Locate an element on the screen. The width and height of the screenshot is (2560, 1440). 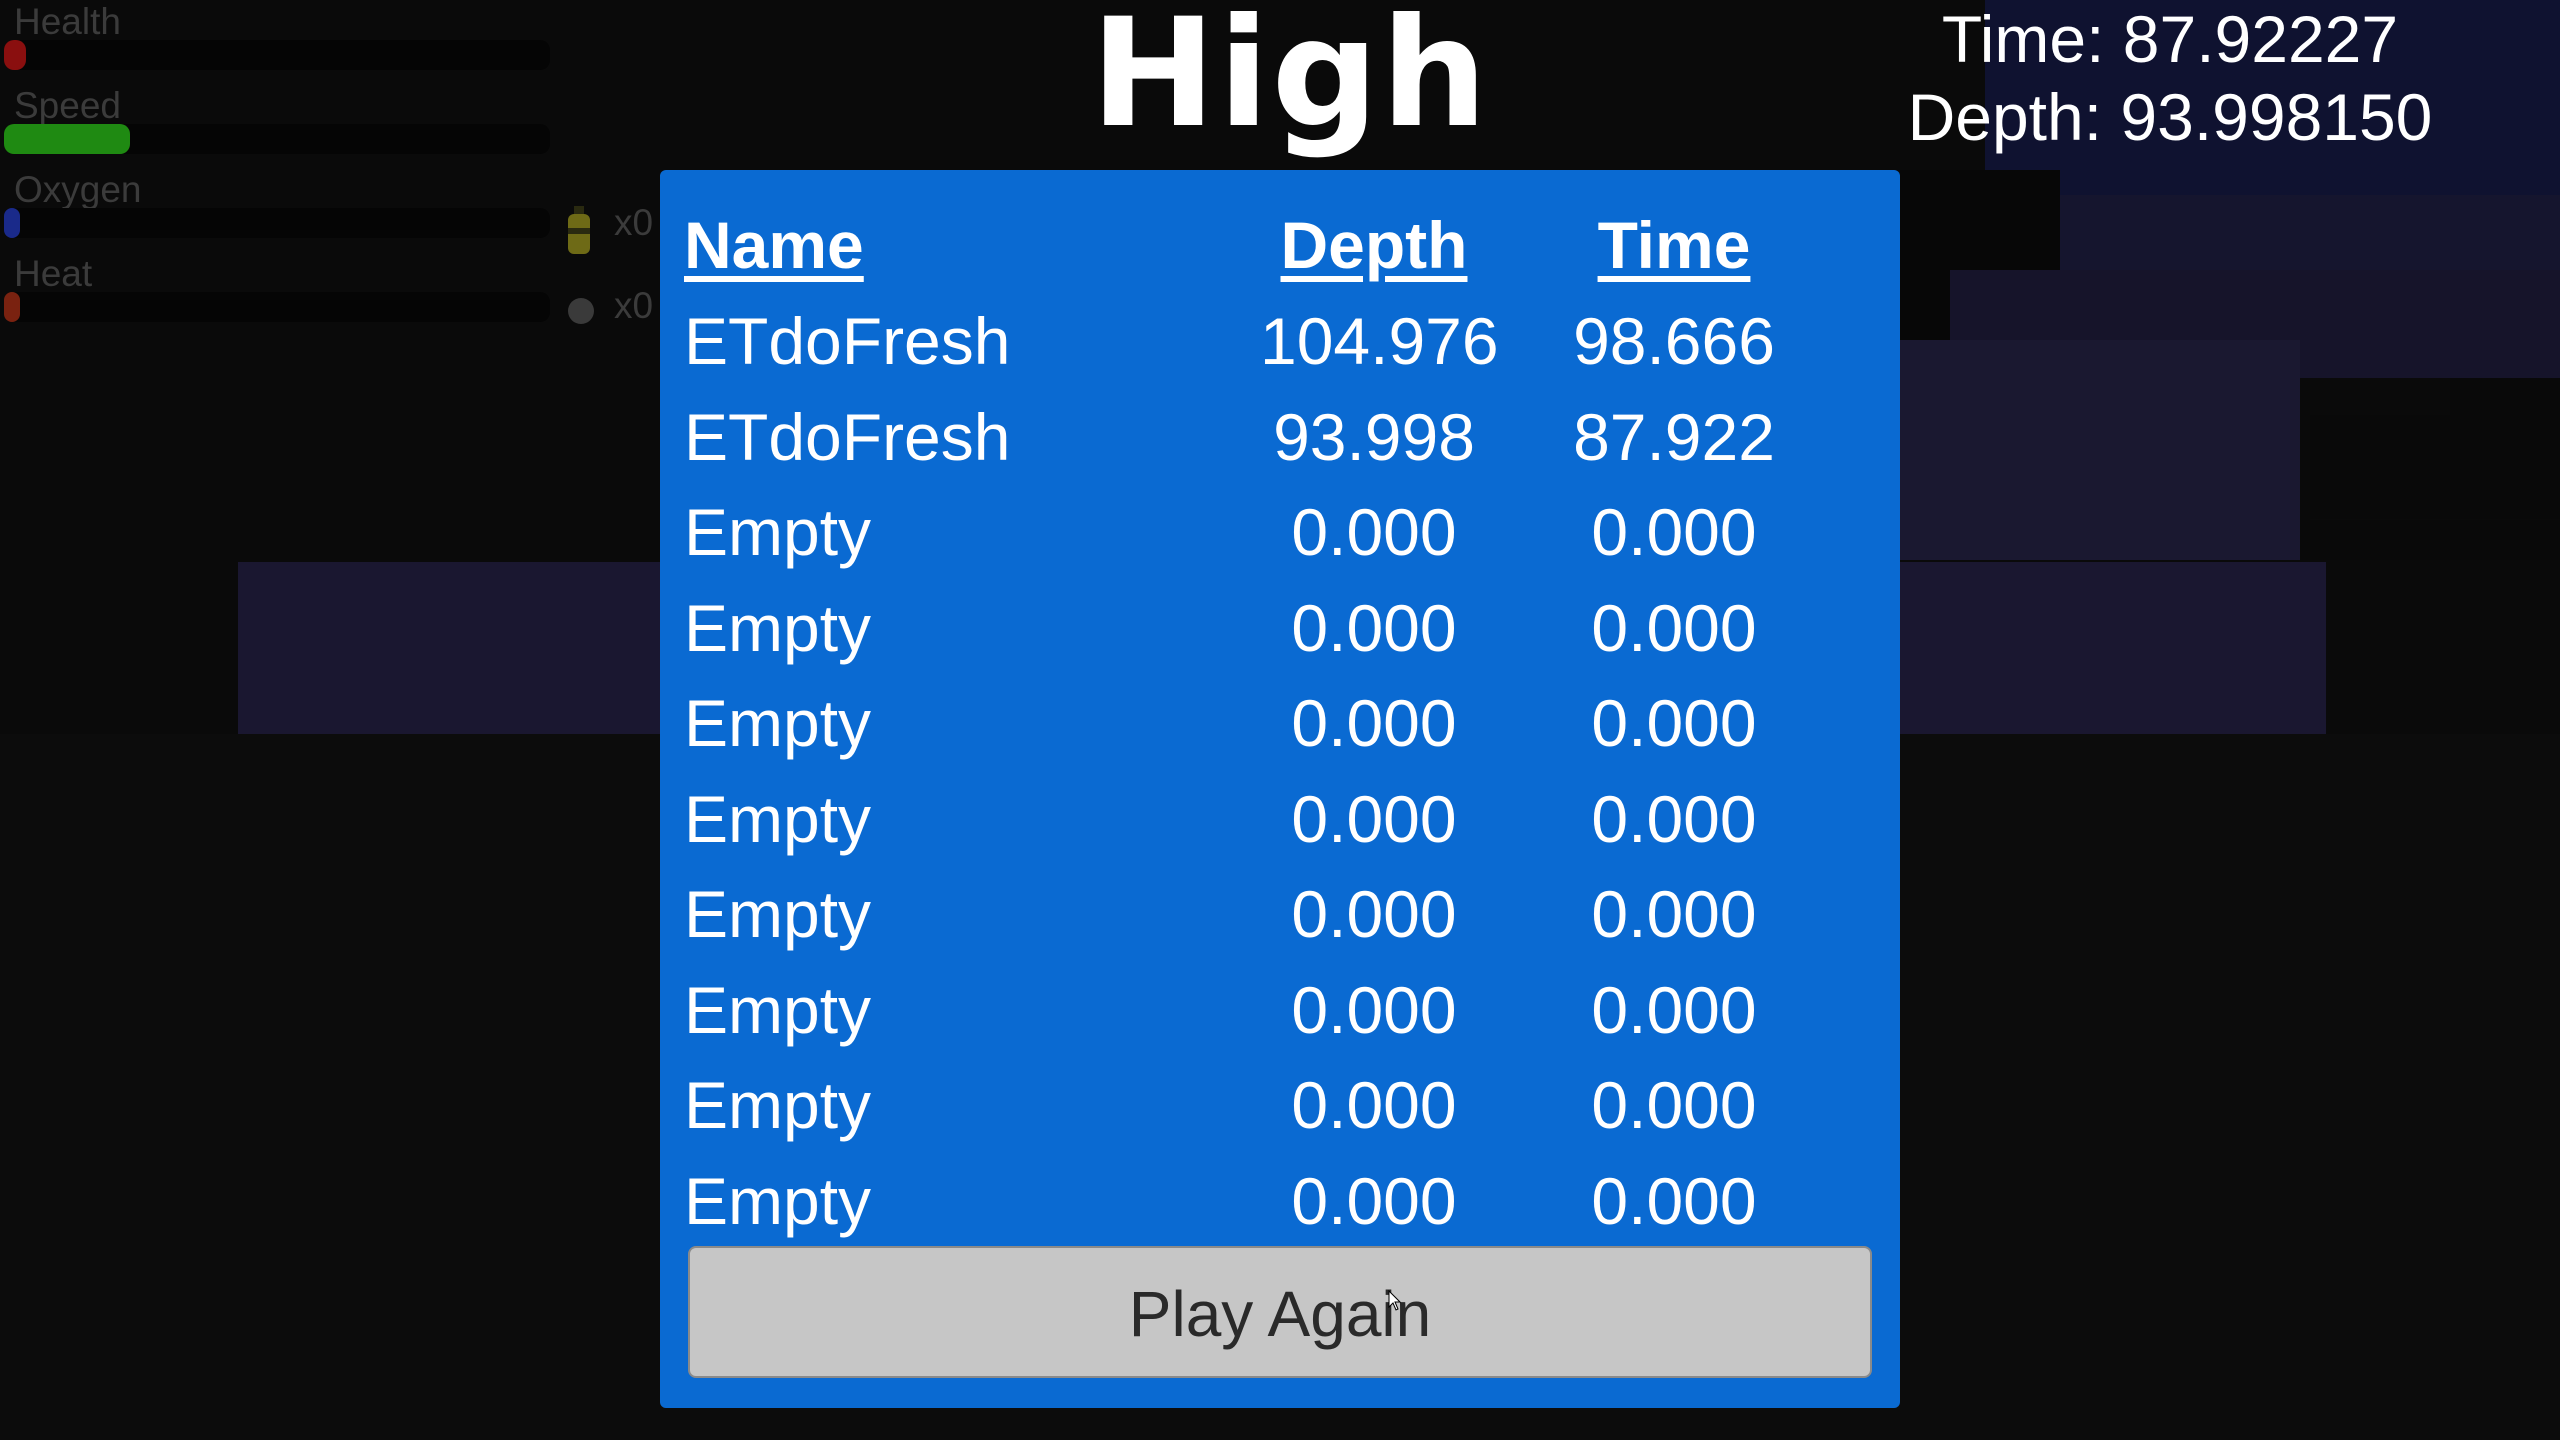
run-stats: Time: 87.92227 Depth: 93.998150 is located at coordinates (2170, 80).